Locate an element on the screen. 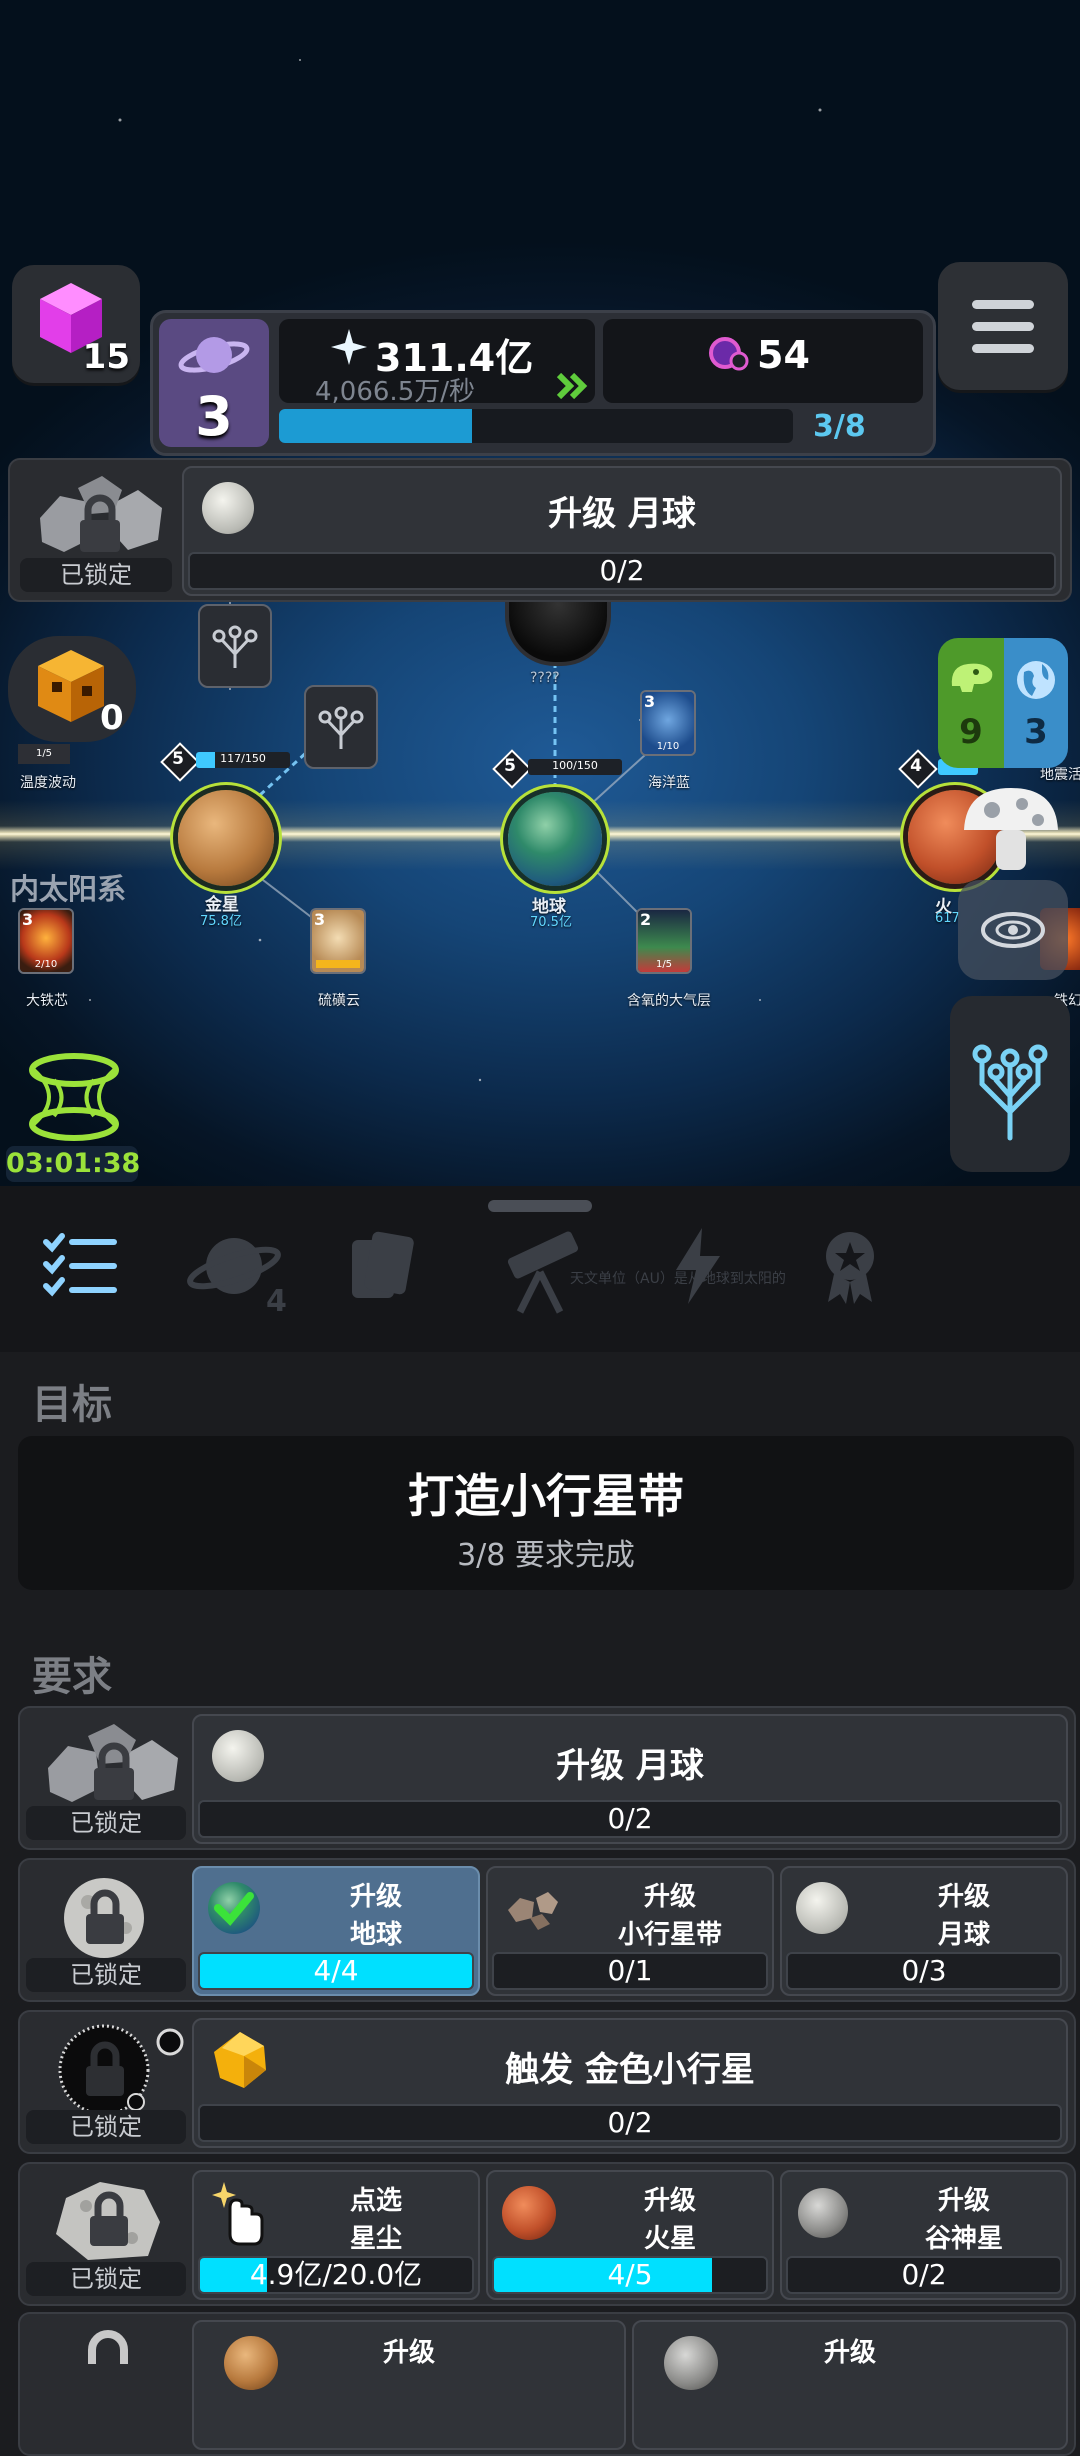 Image resolution: width=1080 pixels, height=2456 pixels. menu-button is located at coordinates (1003, 326).